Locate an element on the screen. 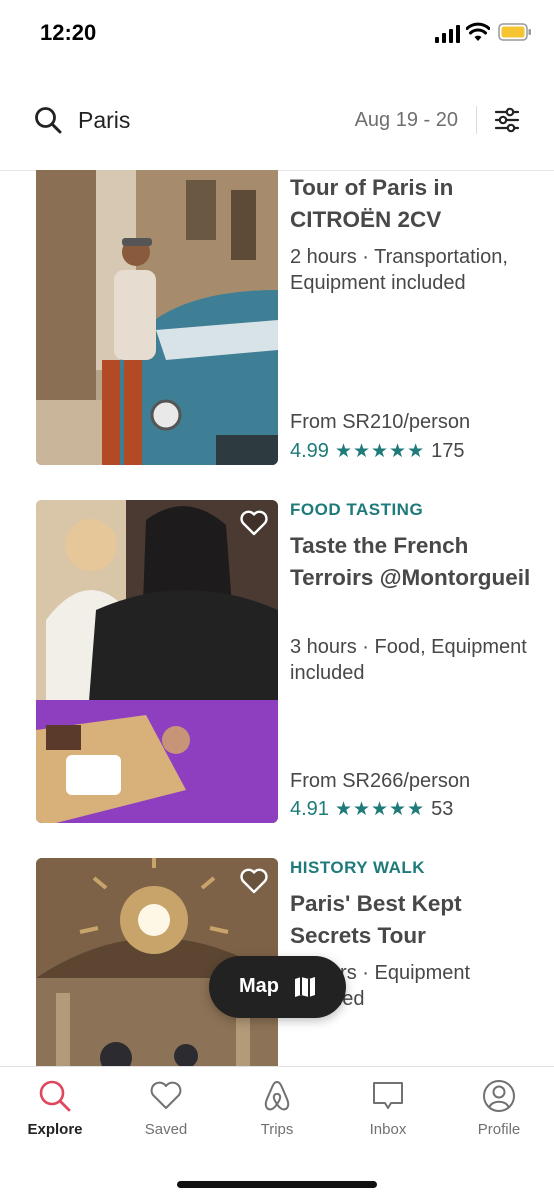 Image resolution: width=554 pixels, height=1201 pixels. message-icon is located at coordinates (388, 1095).